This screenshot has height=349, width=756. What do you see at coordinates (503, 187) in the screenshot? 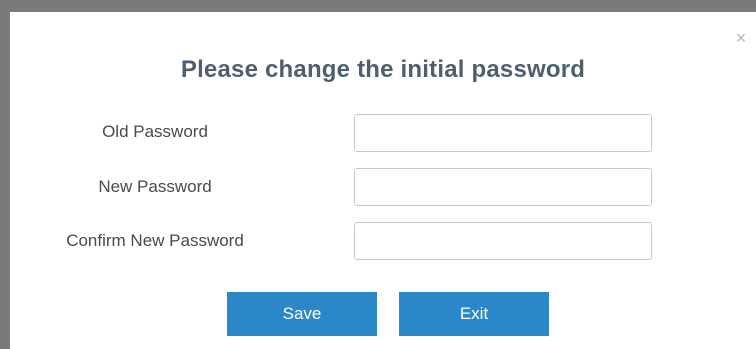
I see `new-password-field` at bounding box center [503, 187].